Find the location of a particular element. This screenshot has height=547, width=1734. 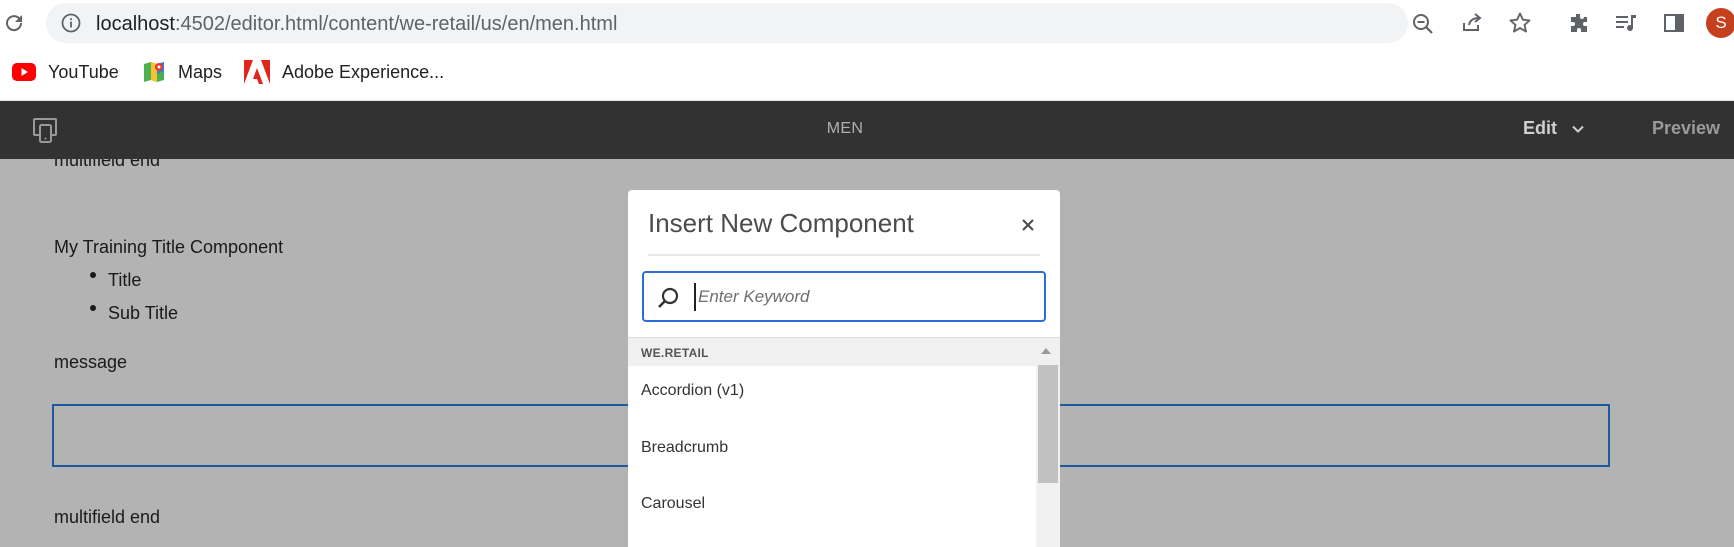

zoom-out-icon is located at coordinates (1423, 24).